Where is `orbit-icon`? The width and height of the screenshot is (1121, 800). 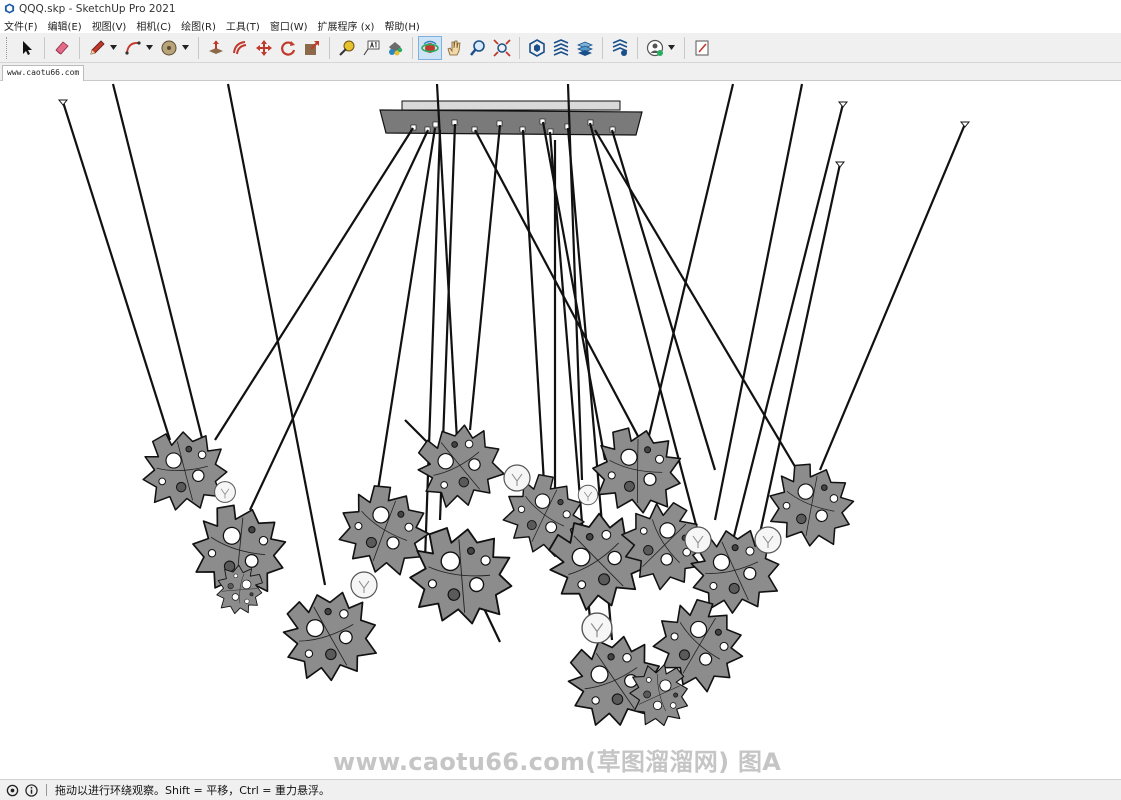
orbit-icon is located at coordinates (430, 46).